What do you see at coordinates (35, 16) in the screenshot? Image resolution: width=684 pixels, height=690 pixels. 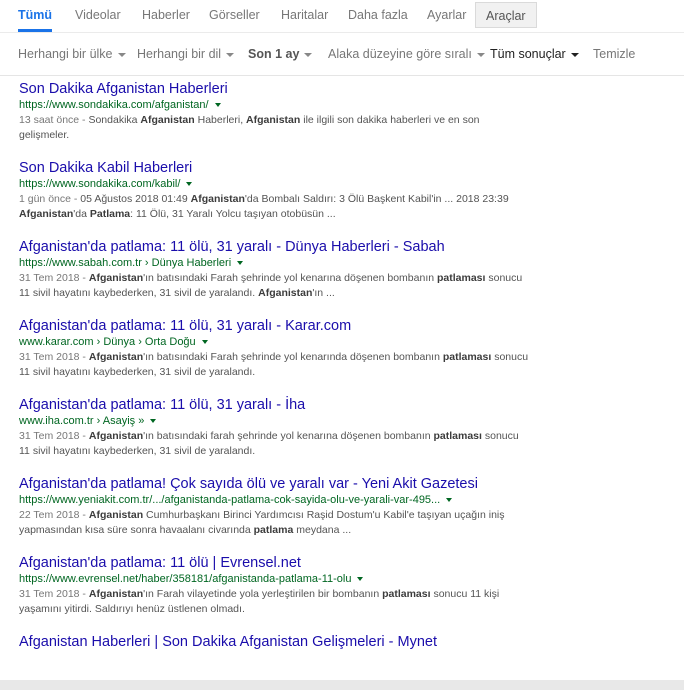 I see `tab-all: Tümü` at bounding box center [35, 16].